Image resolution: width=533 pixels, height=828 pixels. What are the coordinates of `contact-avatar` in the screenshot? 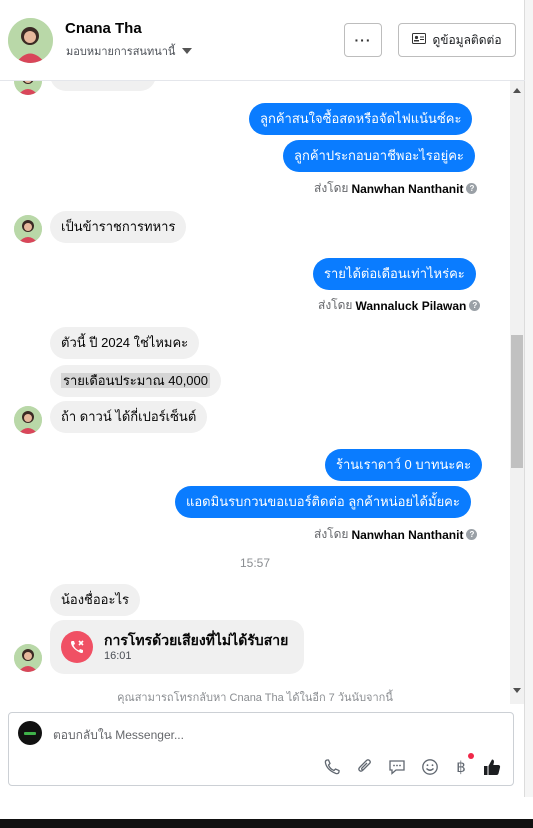 It's located at (30, 40).